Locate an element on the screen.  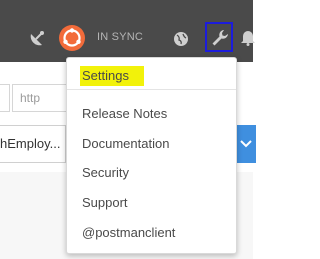
menu-item-twitter: @postmanclient is located at coordinates (128, 233).